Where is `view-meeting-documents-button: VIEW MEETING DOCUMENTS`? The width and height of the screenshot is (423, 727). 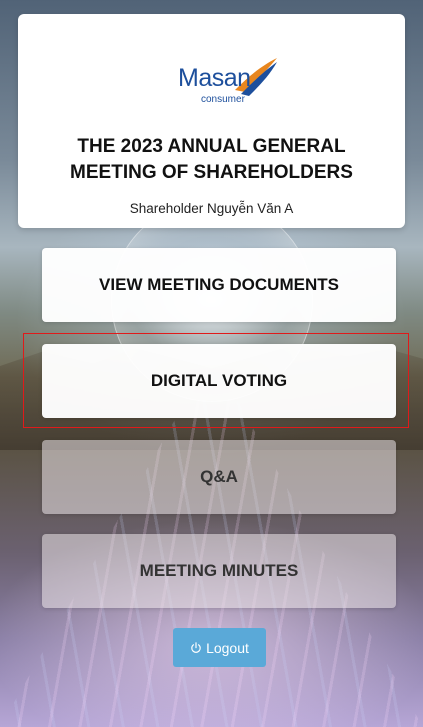 view-meeting-documents-button: VIEW MEETING DOCUMENTS is located at coordinates (219, 285).